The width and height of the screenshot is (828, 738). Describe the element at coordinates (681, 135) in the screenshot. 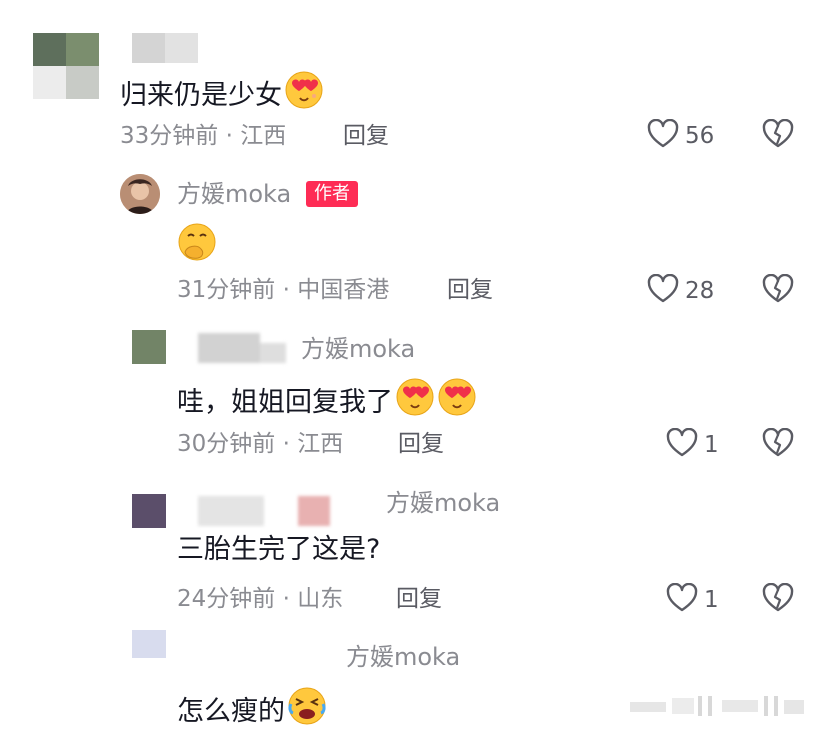

I see `like-button: 56` at that location.